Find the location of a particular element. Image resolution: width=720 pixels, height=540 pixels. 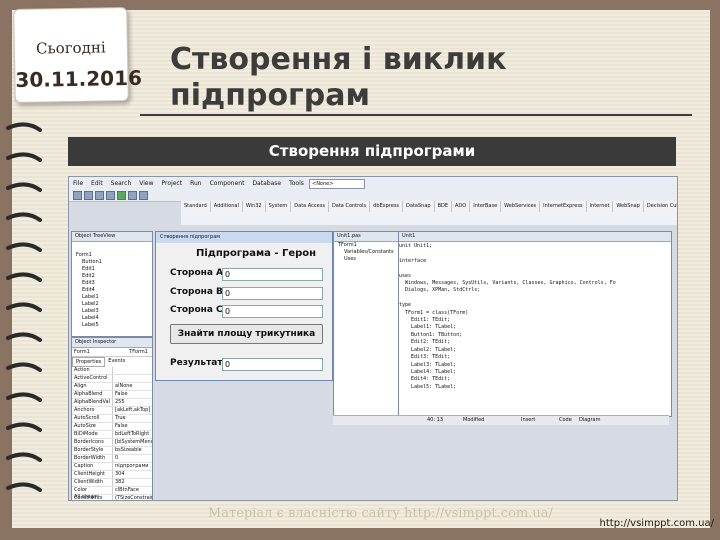

tree-item: Edit1 is located at coordinates (112, 269).